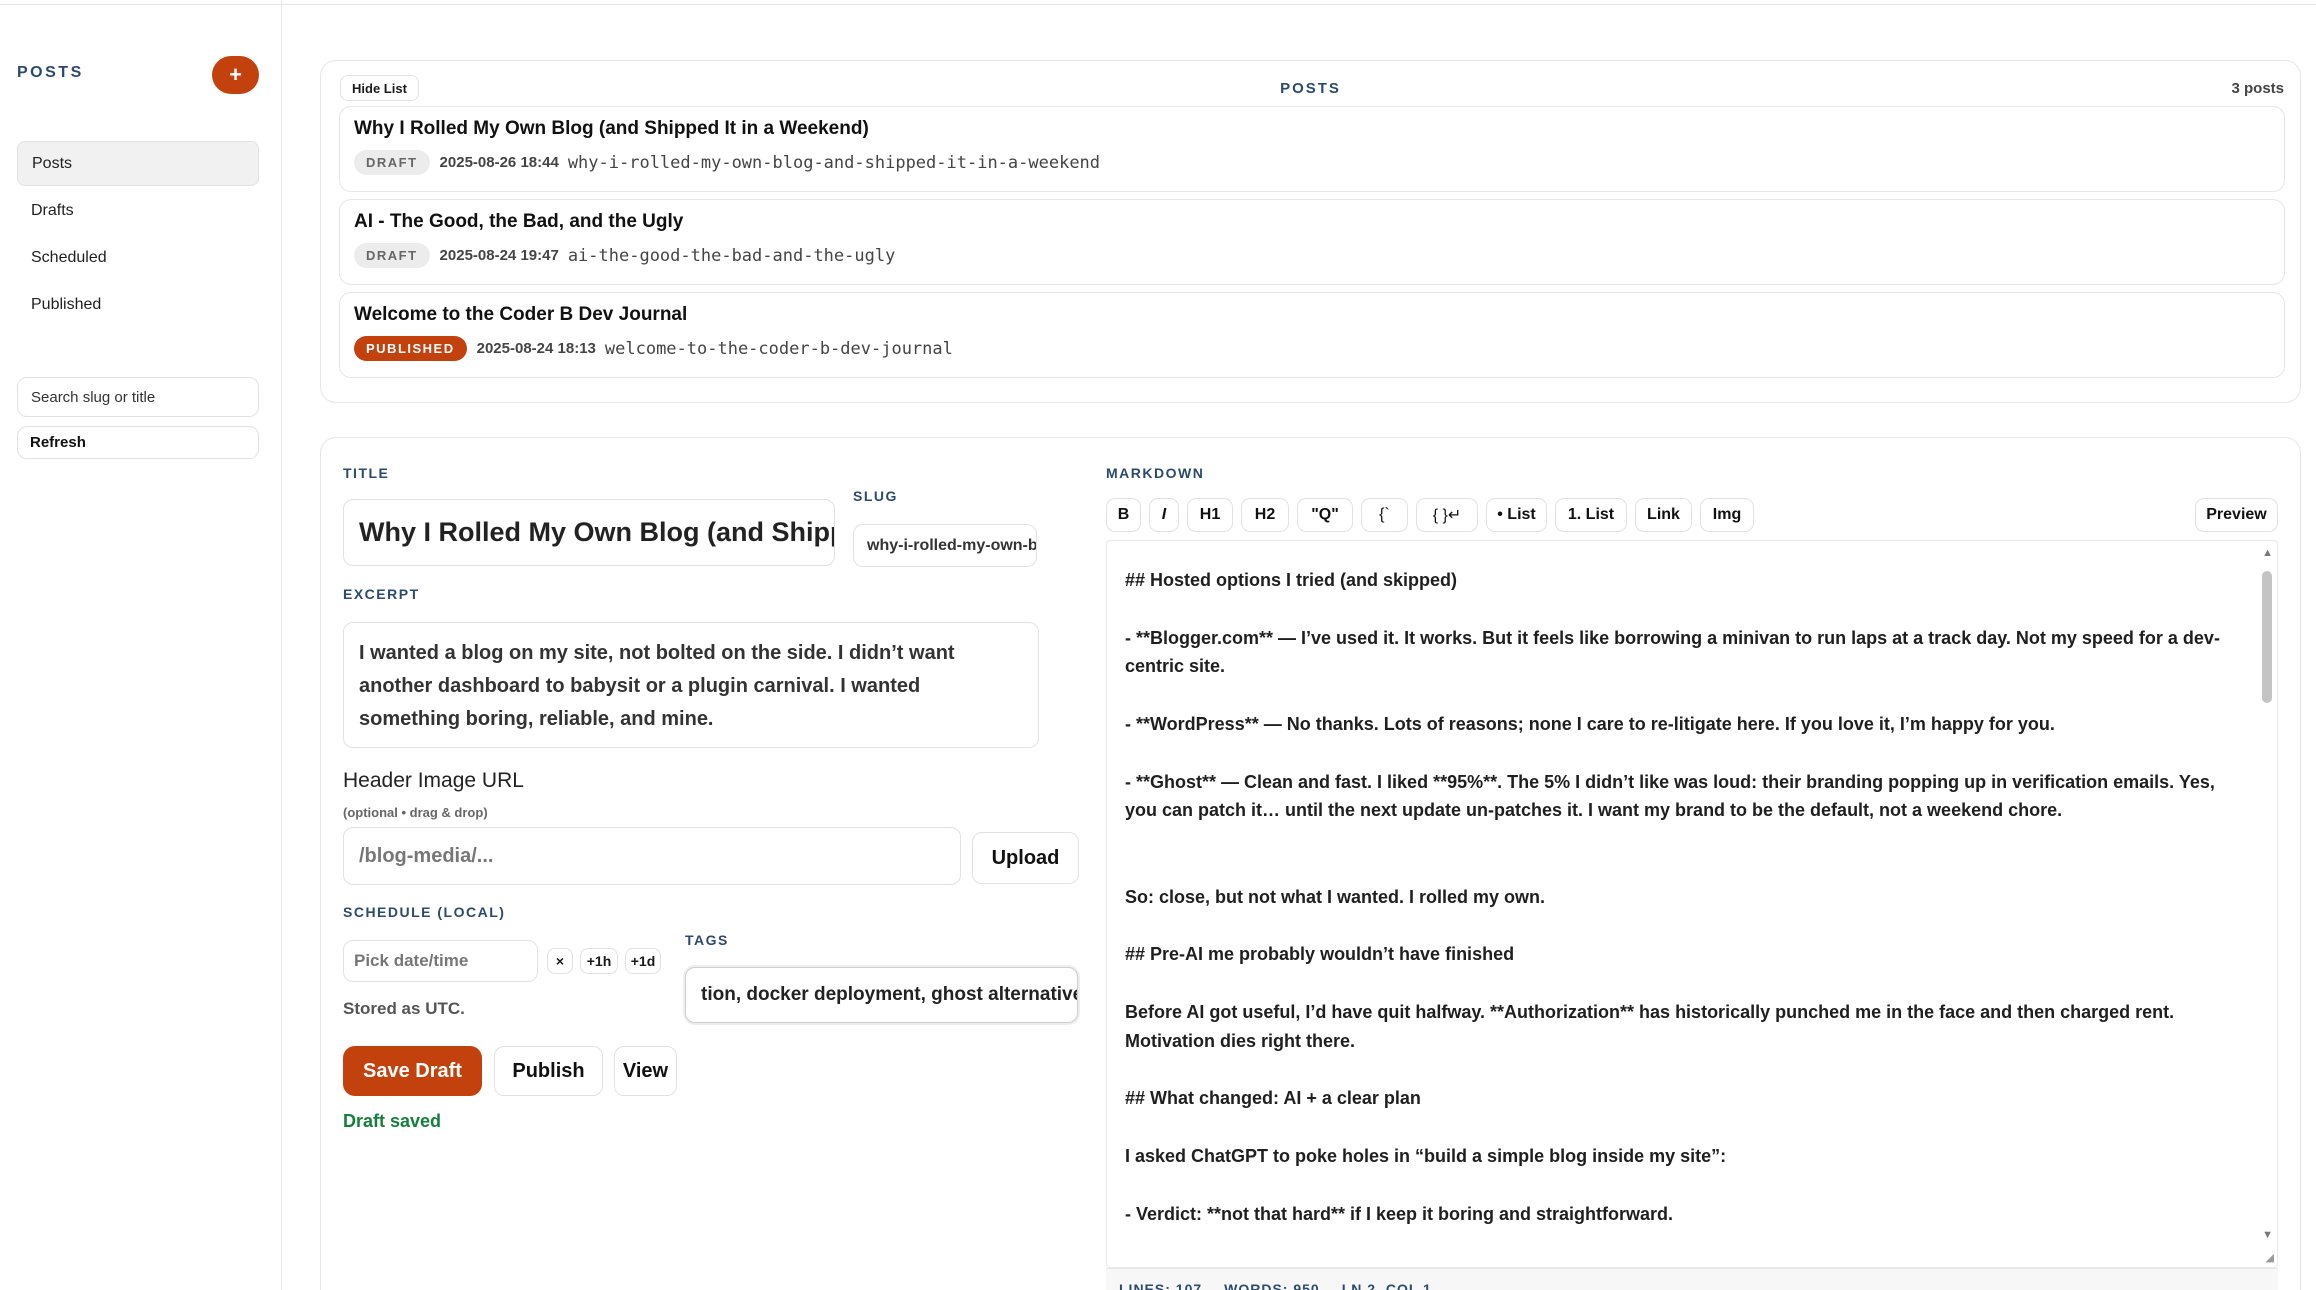 The width and height of the screenshot is (2316, 1290). I want to click on schedule-label: SCHEDULE (LOCAL), so click(424, 912).